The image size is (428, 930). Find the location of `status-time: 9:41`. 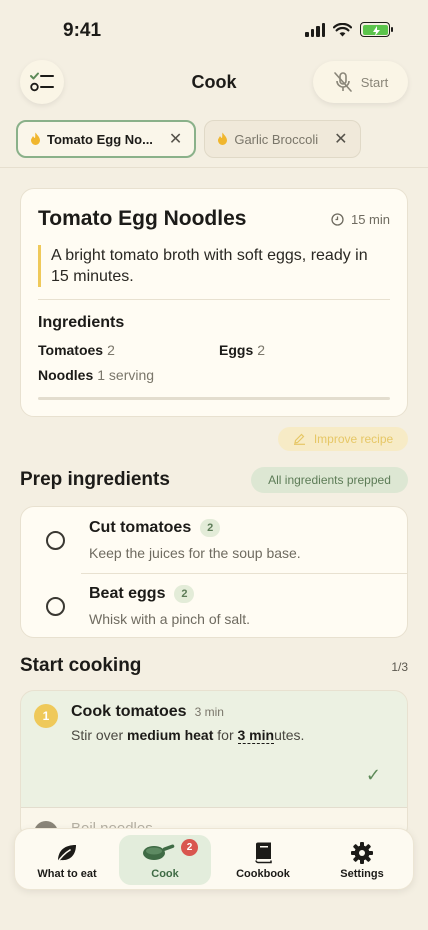

status-time: 9:41 is located at coordinates (82, 30).